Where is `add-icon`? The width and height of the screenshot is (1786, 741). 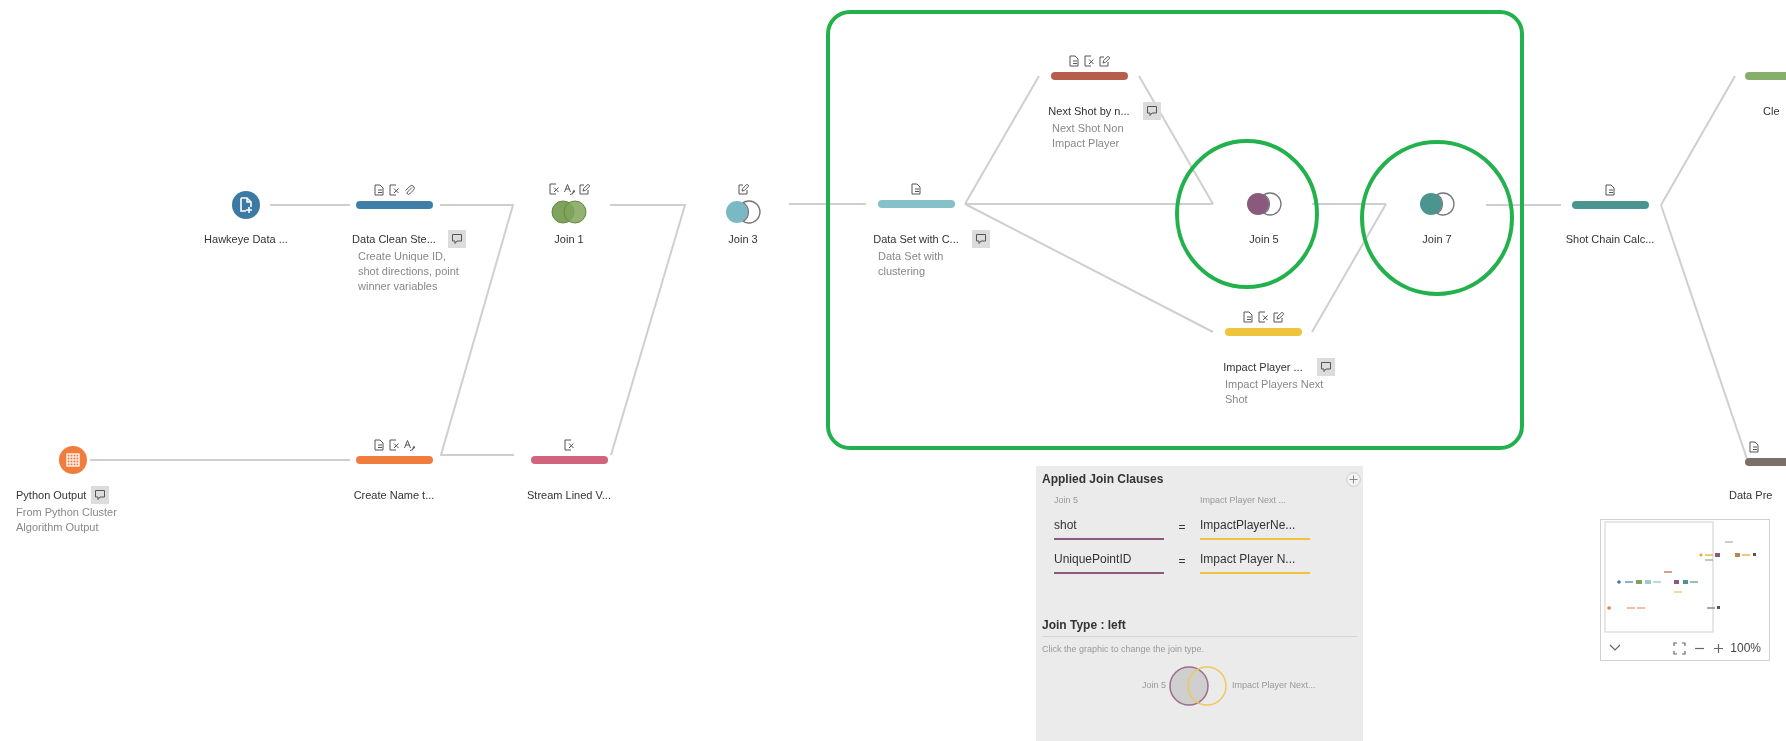 add-icon is located at coordinates (1353, 479).